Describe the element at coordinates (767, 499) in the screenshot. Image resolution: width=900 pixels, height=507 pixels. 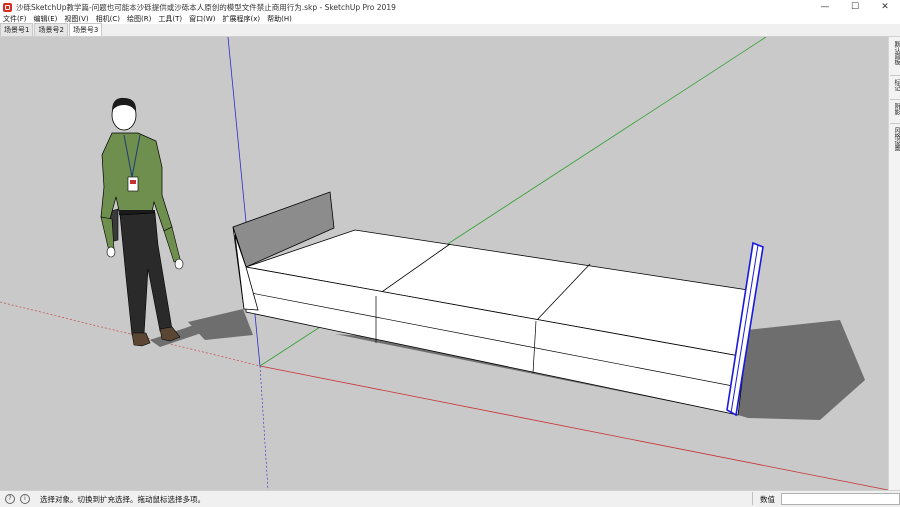
I see `measurements-label: 数值` at that location.